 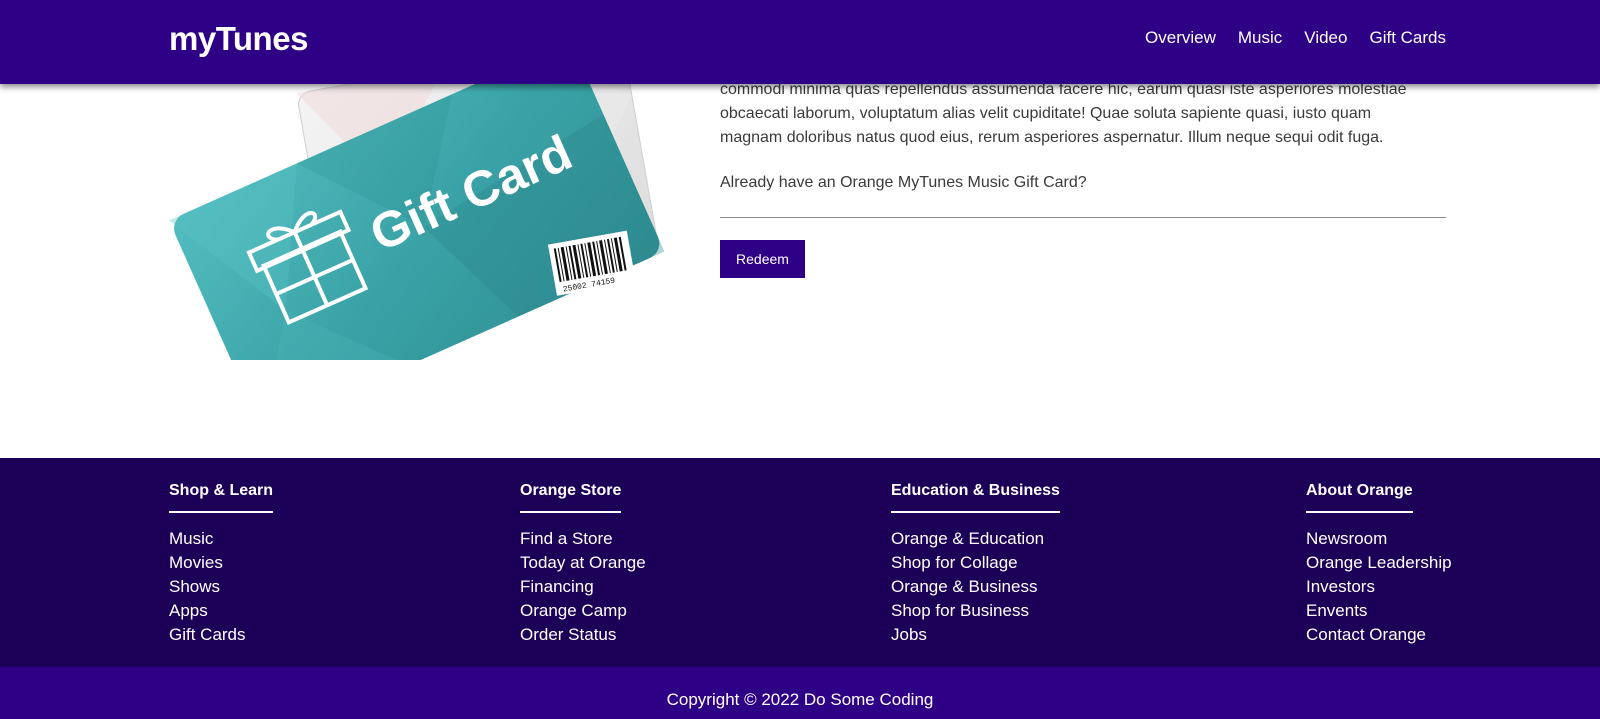 I want to click on nav-overview: Overview, so click(x=1180, y=38).